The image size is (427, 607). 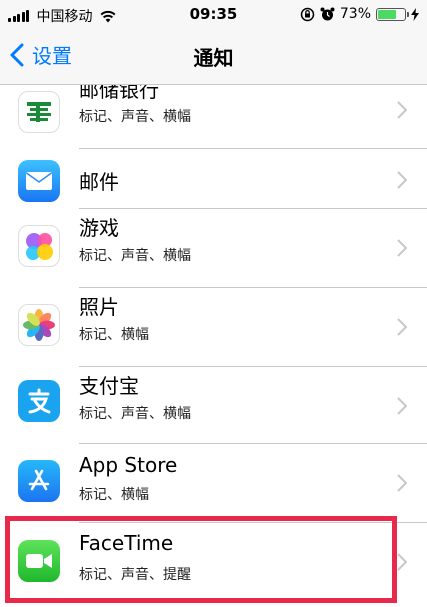 What do you see at coordinates (307, 14) in the screenshot?
I see `rotation-lock-icon` at bounding box center [307, 14].